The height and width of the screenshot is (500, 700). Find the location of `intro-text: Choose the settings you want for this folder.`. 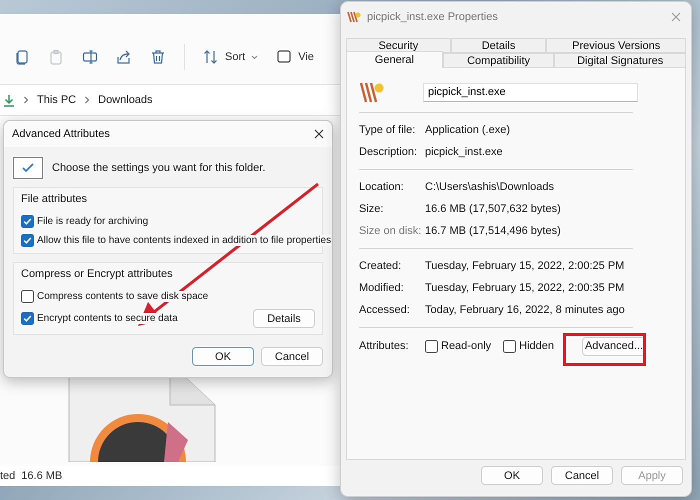

intro-text: Choose the settings you want for this folder. is located at coordinates (159, 168).